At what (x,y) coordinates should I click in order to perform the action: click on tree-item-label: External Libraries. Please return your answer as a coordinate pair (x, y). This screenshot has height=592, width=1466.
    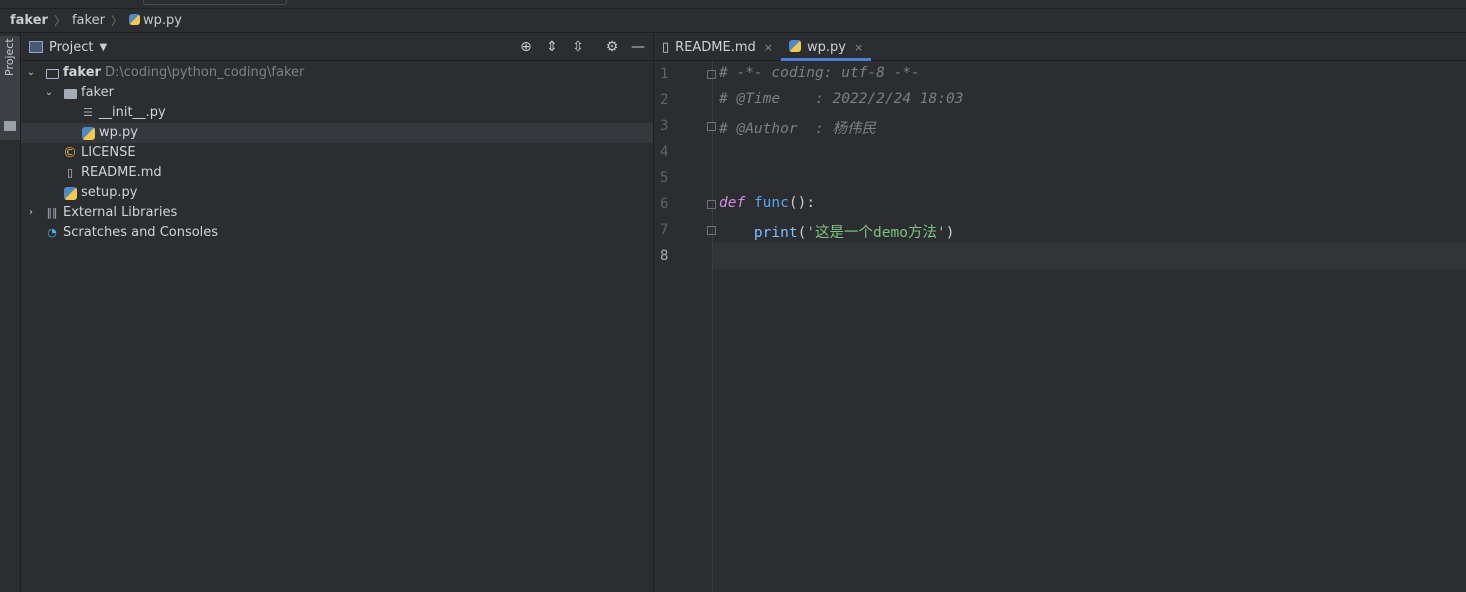
    Looking at the image, I should click on (120, 212).